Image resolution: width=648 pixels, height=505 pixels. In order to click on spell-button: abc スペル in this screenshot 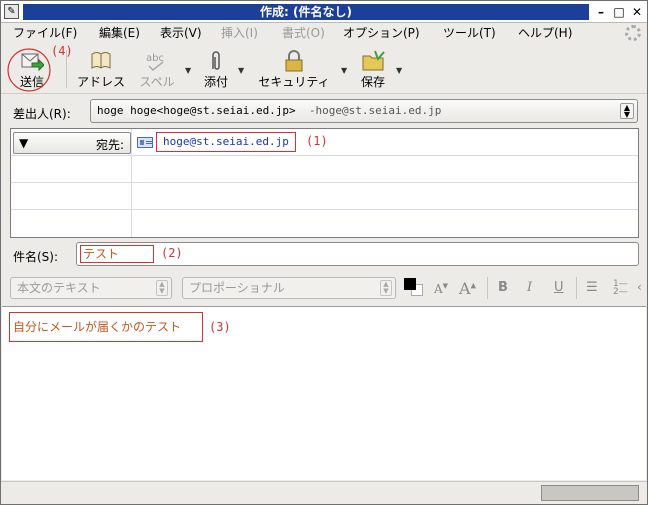, I will do `click(157, 69)`.